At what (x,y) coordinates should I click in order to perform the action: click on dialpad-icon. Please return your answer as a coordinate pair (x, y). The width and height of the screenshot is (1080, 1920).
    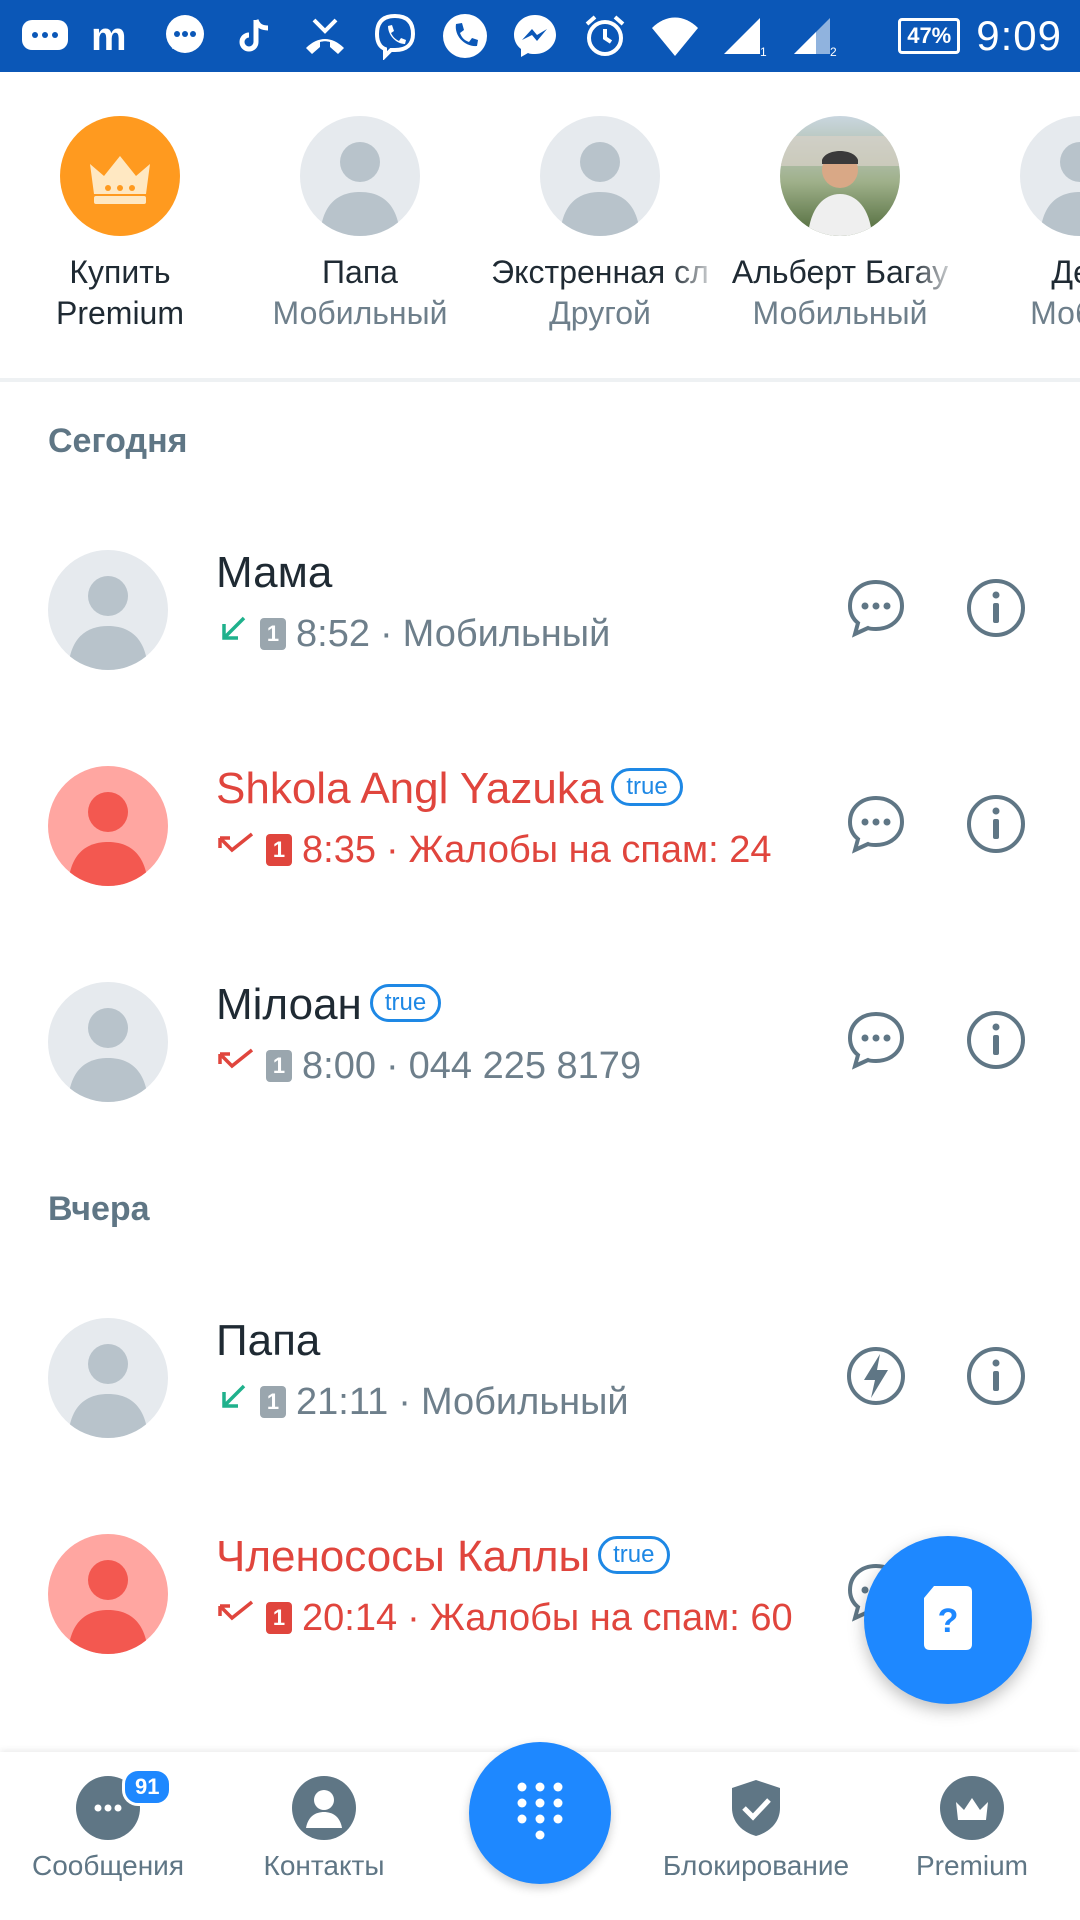
    Looking at the image, I should click on (540, 1813).